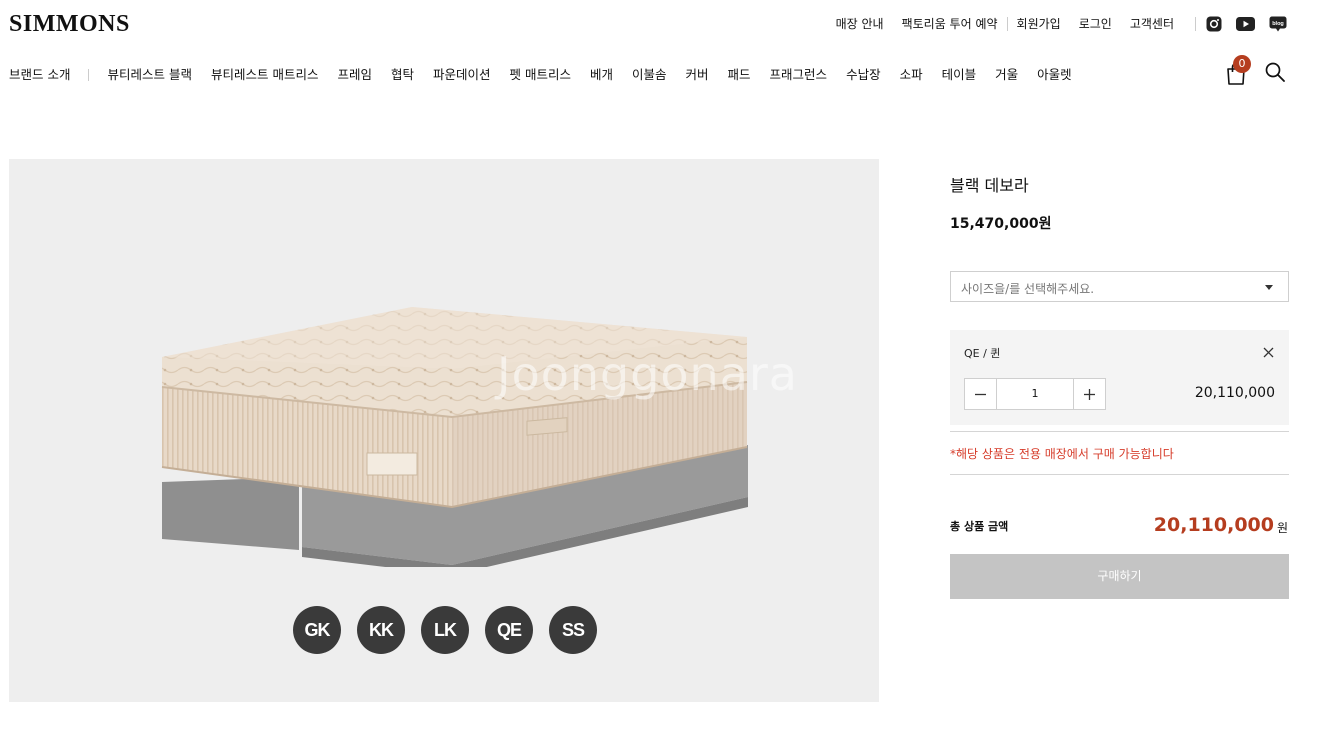 This screenshot has width=1335, height=750. I want to click on util-link-tour: 팩토리움 투어 예약, so click(950, 24).